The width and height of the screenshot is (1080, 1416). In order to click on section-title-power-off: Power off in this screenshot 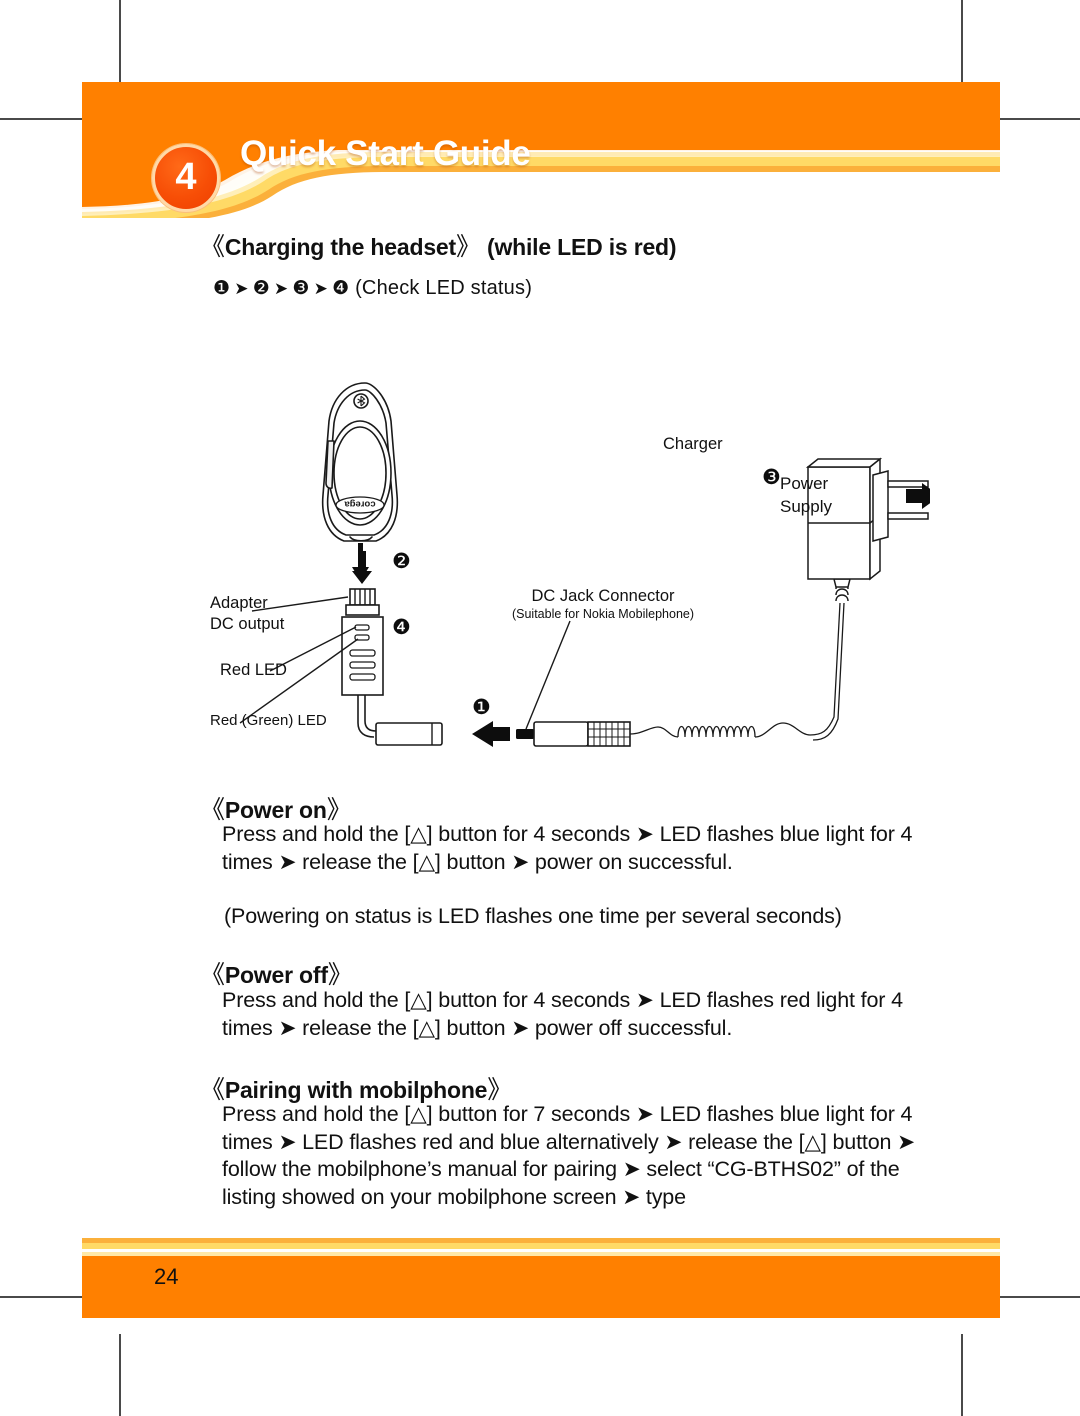, I will do `click(276, 975)`.